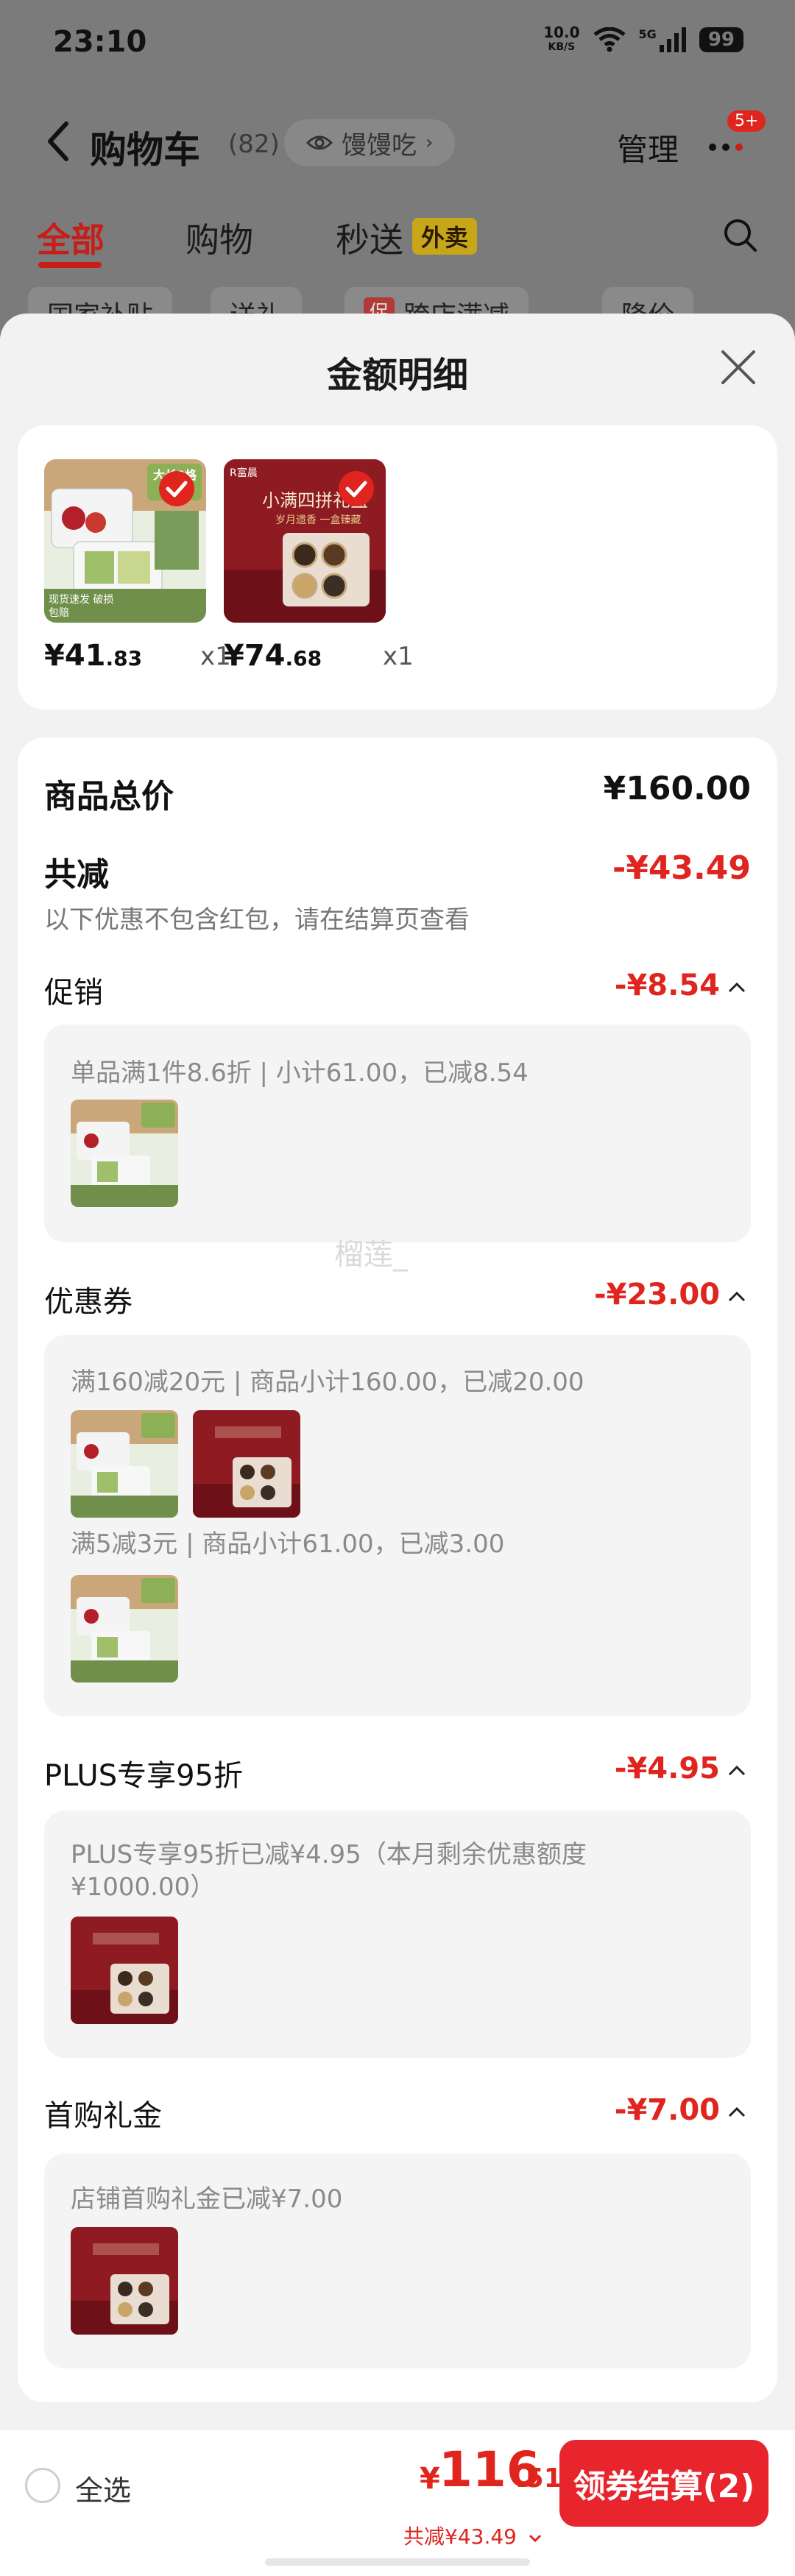 The width and height of the screenshot is (795, 2576). What do you see at coordinates (220, 237) in the screenshot?
I see `tab-shopping: 购物` at bounding box center [220, 237].